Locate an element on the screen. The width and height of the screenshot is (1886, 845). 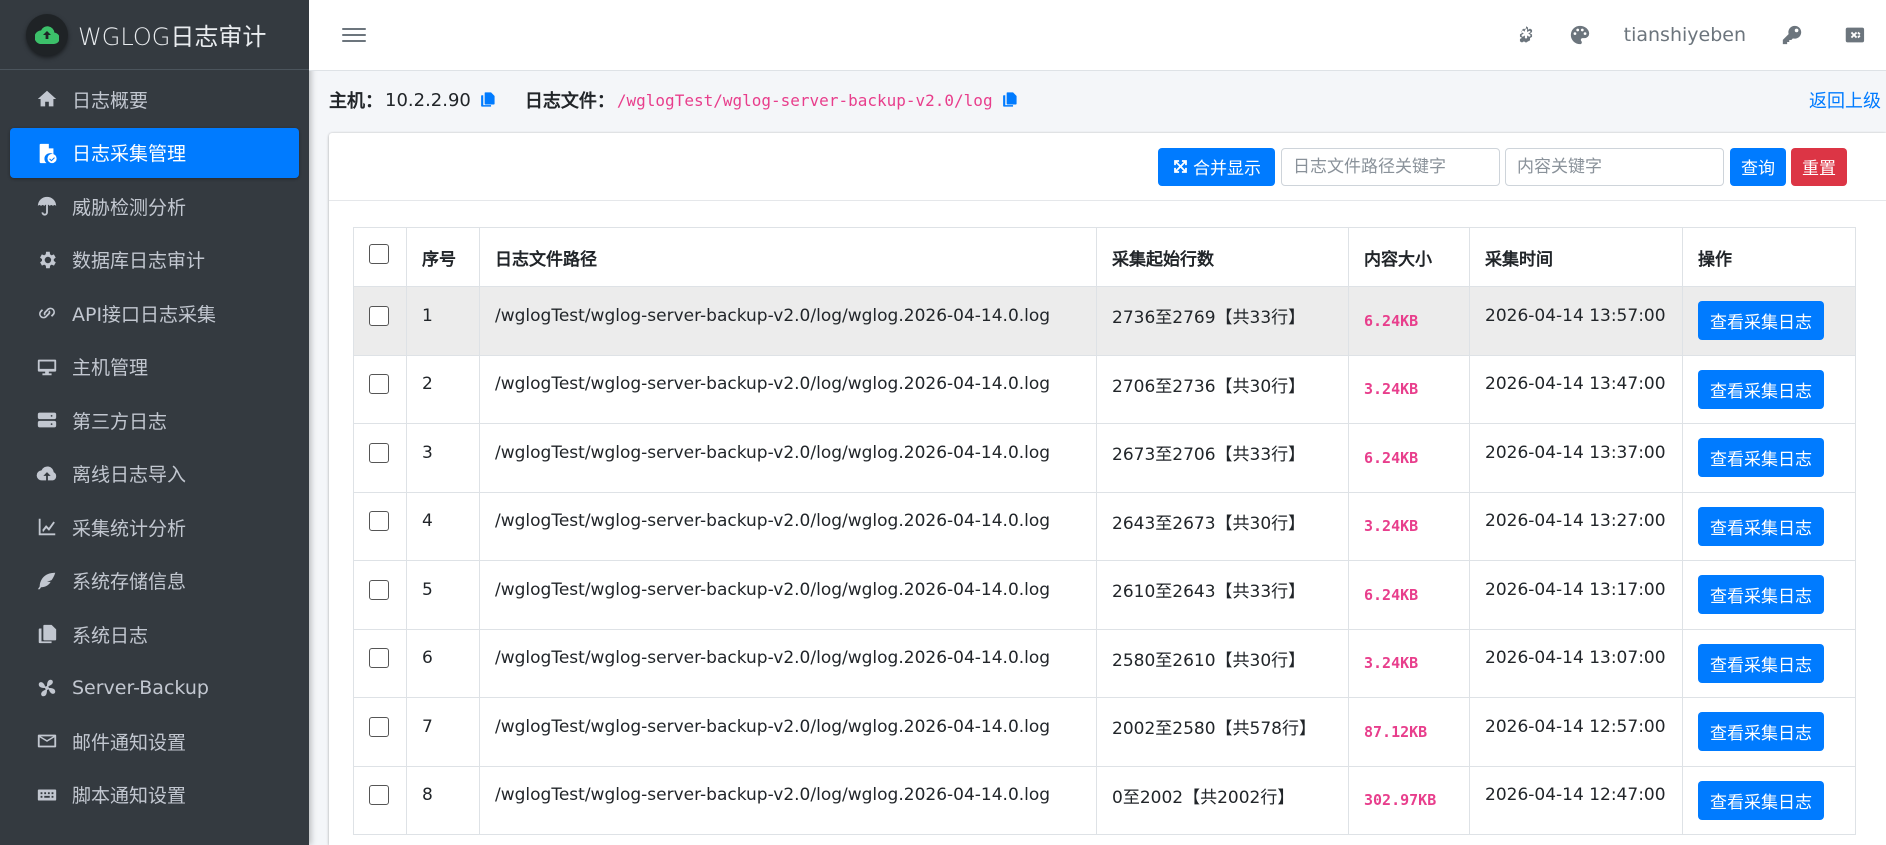
row-number: 7 is located at coordinates (443, 732).